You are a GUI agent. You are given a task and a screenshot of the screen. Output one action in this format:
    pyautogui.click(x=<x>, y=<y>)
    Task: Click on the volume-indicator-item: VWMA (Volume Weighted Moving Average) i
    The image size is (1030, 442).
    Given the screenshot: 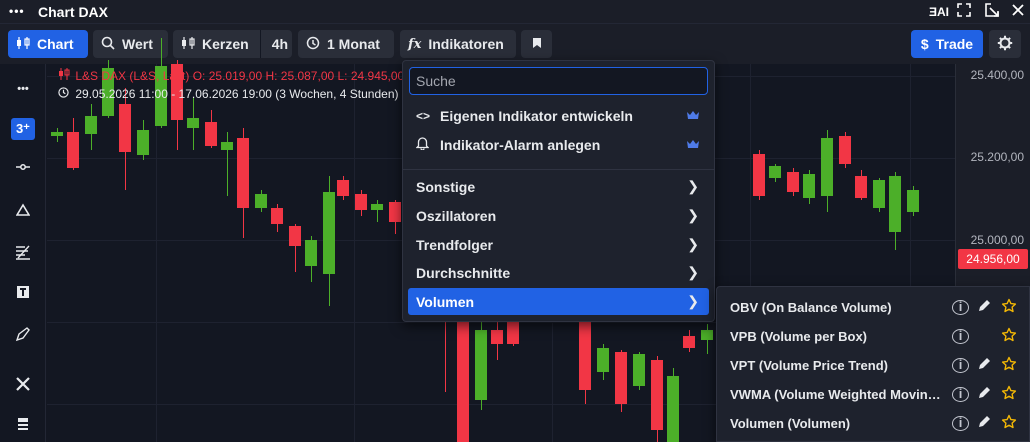 What is the action you would take?
    pyautogui.click(x=873, y=394)
    